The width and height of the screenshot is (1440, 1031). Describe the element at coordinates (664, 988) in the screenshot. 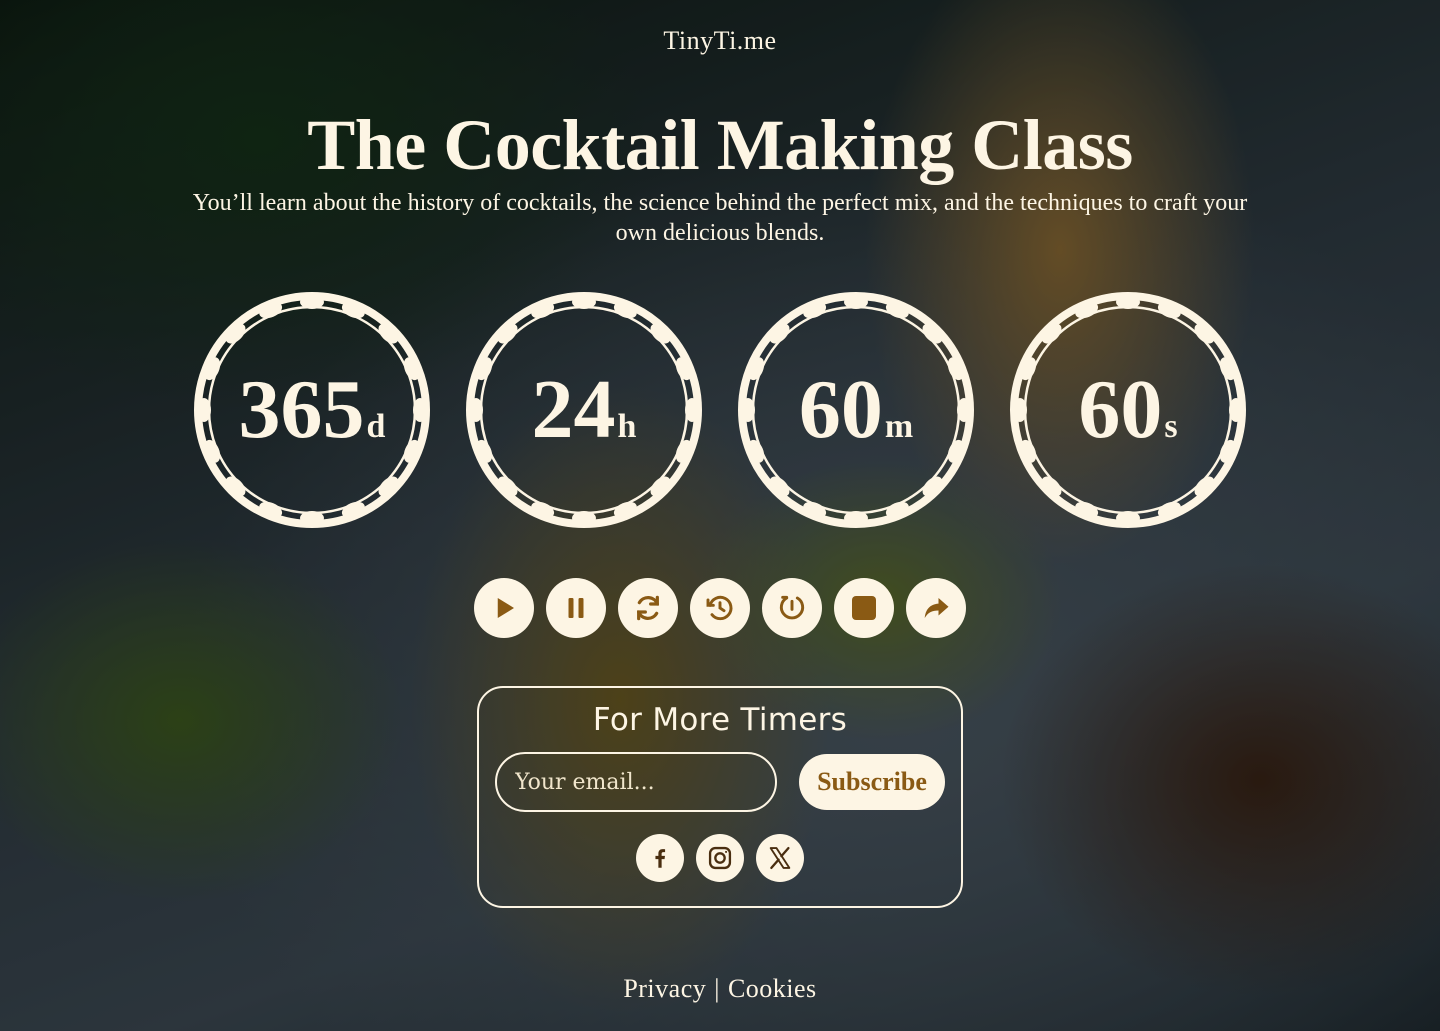

I see `privacy-link: Privacy` at that location.